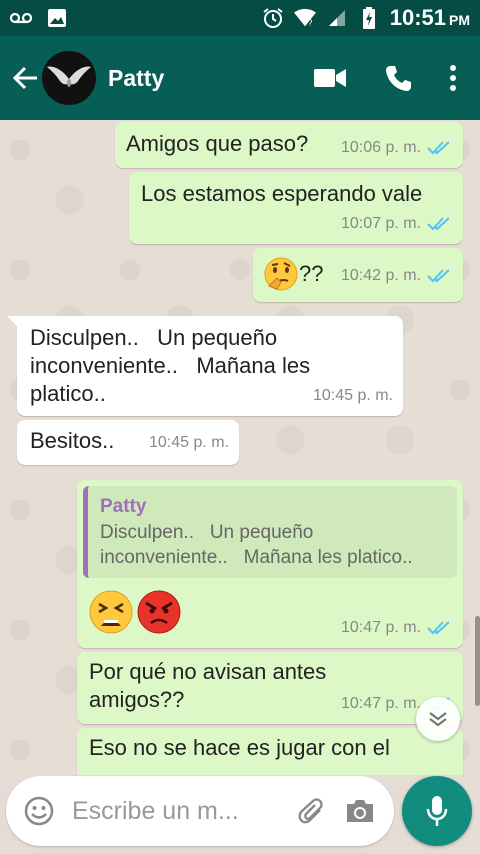 The height and width of the screenshot is (854, 480). I want to click on message-text: Eso no se hace es jugar con el, so click(239, 747).